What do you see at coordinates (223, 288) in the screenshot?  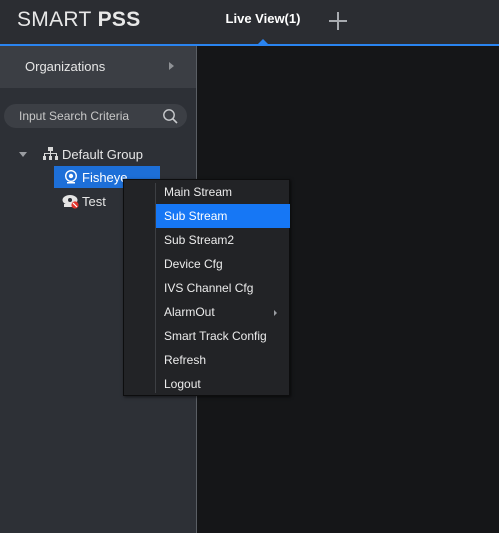 I see `menu-item-ivs-channel-cfg: IVS Channel Cfg` at bounding box center [223, 288].